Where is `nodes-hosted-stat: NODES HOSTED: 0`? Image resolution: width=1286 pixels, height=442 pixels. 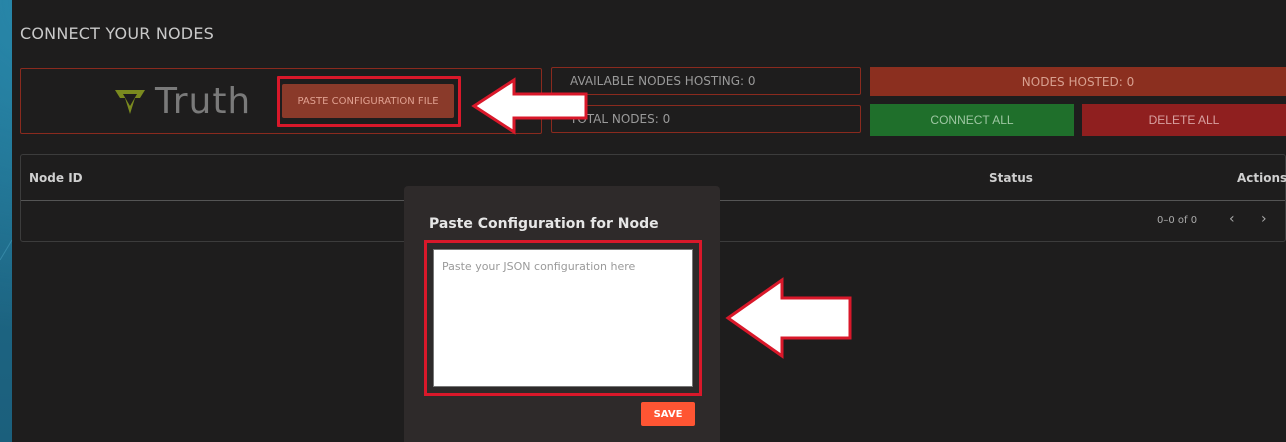 nodes-hosted-stat: NODES HOSTED: 0 is located at coordinates (1078, 81).